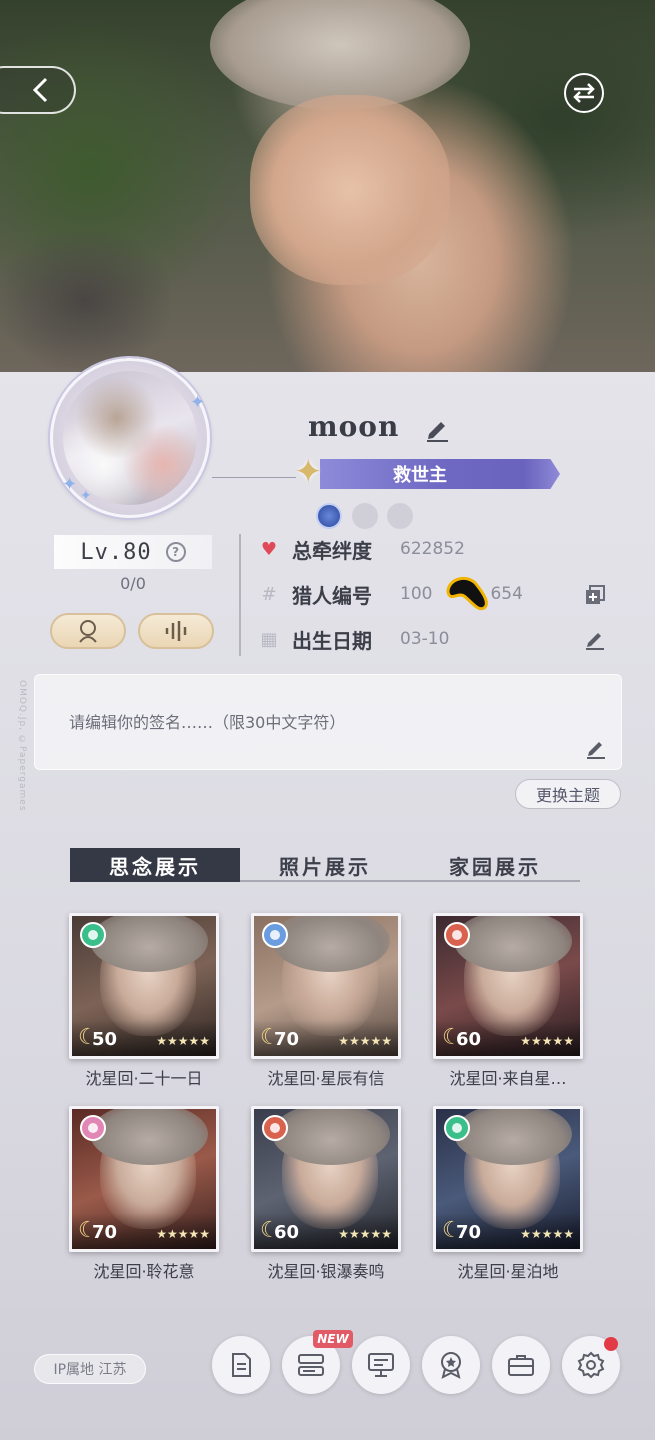 This screenshot has width=655, height=1440. I want to click on edit-name-button, so click(437, 431).